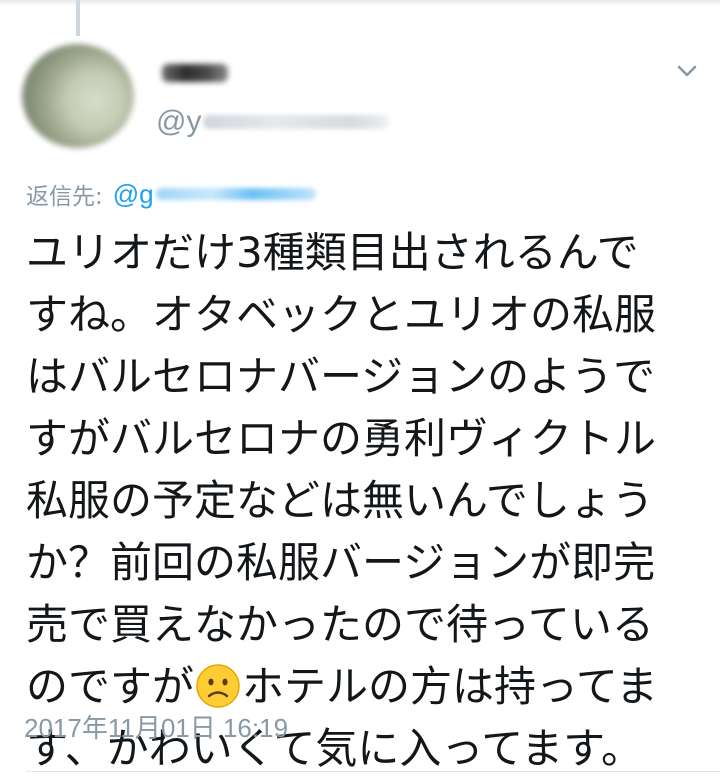 This screenshot has width=720, height=780. I want to click on user-handle-text: @y, so click(179, 121).